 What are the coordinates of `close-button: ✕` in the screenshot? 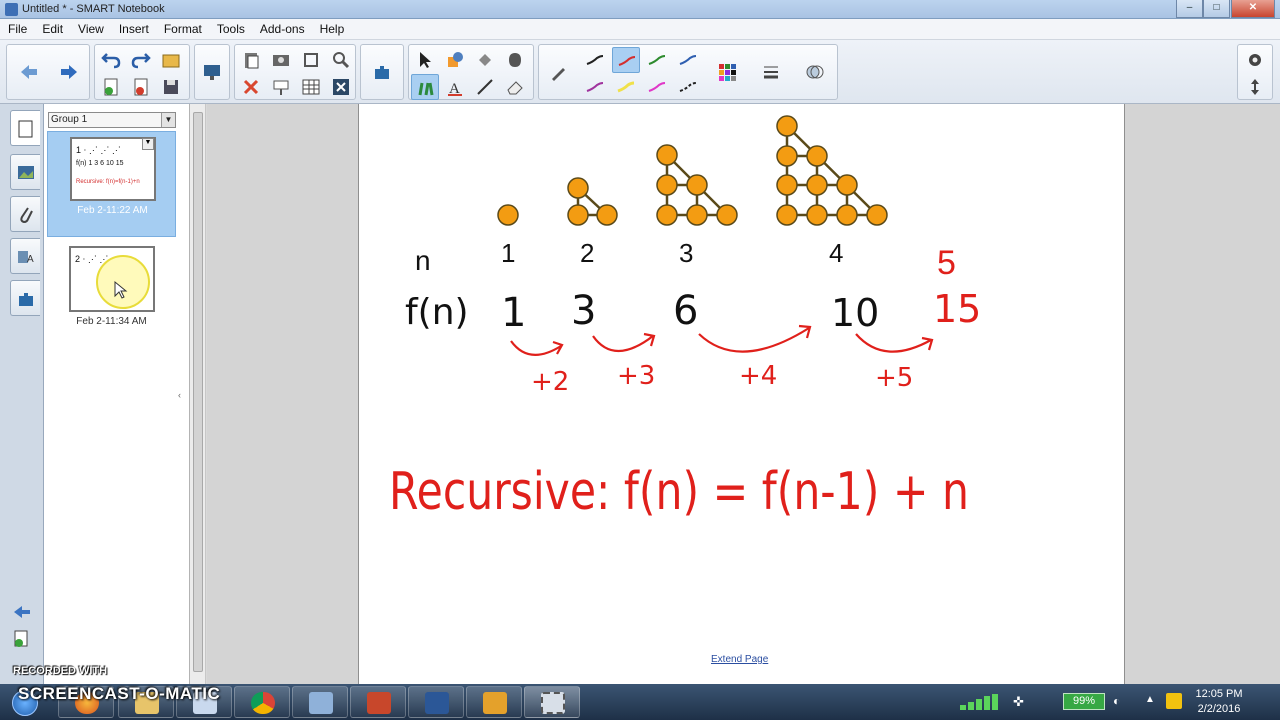 It's located at (1253, 9).